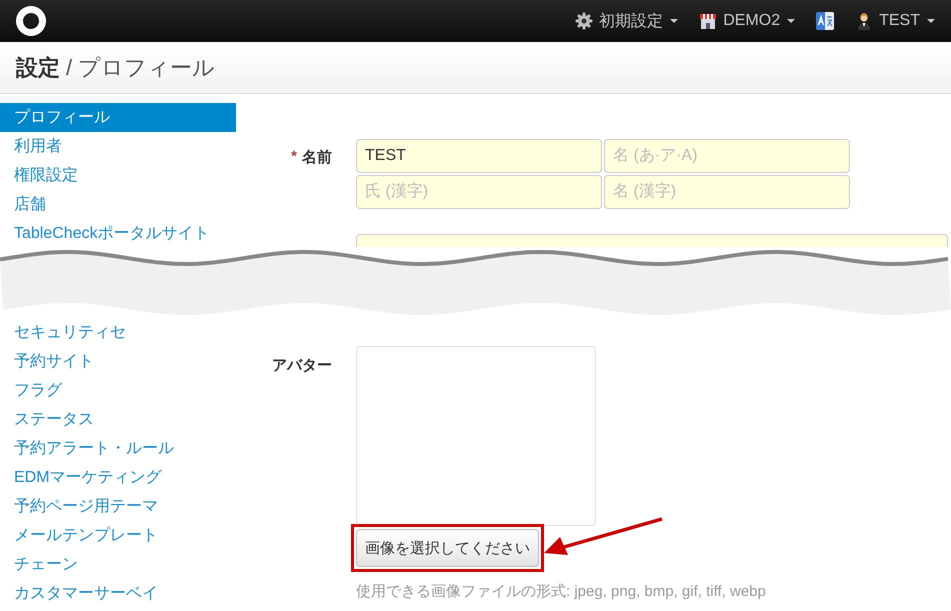  I want to click on store-icon, so click(708, 21).